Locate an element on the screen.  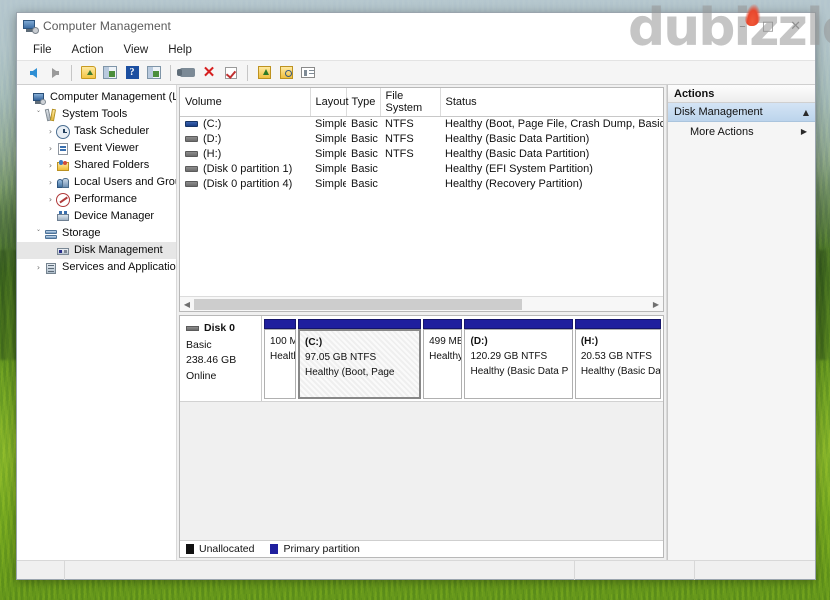
action-label: More Actions is located at coordinates (722, 131).